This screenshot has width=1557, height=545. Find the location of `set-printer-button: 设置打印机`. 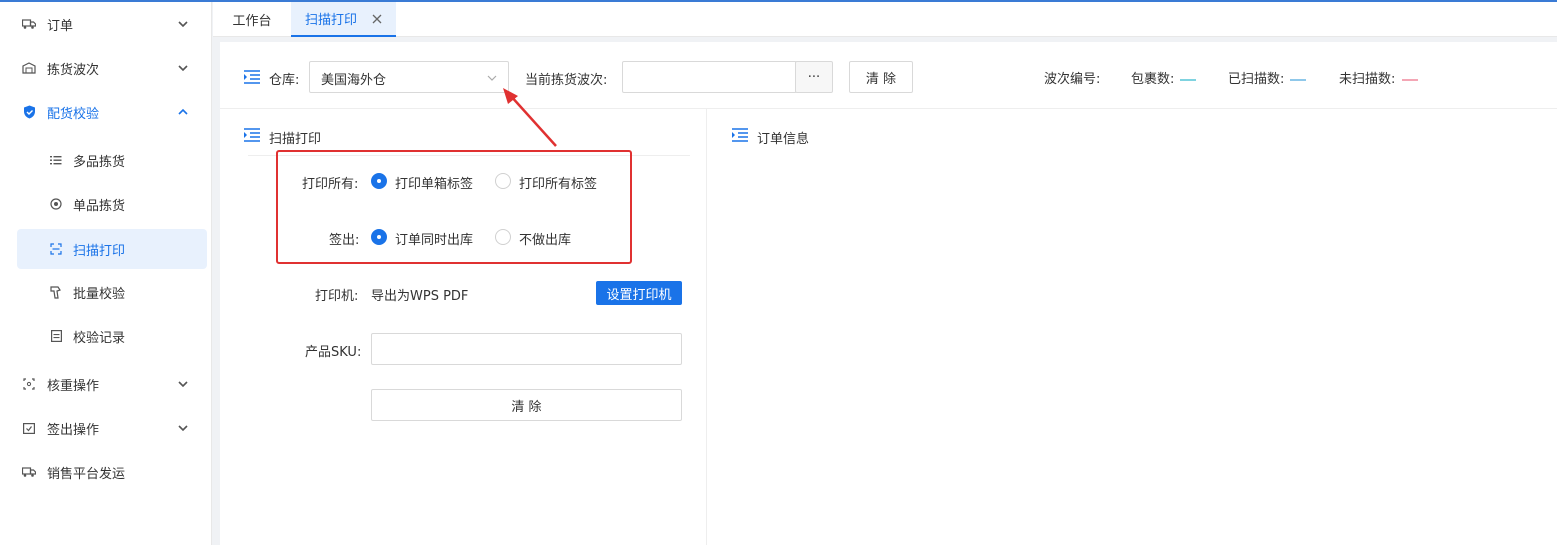

set-printer-button: 设置打印机 is located at coordinates (639, 293).